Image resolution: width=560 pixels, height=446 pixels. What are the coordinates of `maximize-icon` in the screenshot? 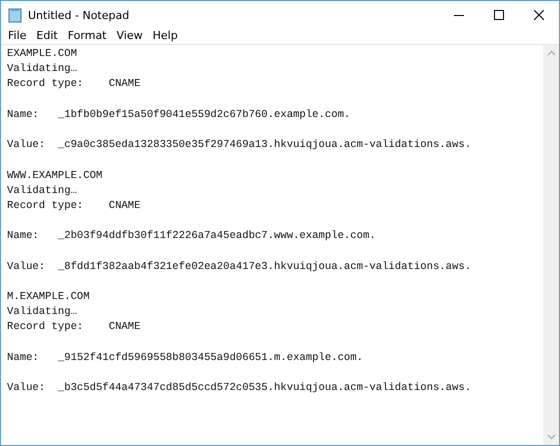 It's located at (499, 15).